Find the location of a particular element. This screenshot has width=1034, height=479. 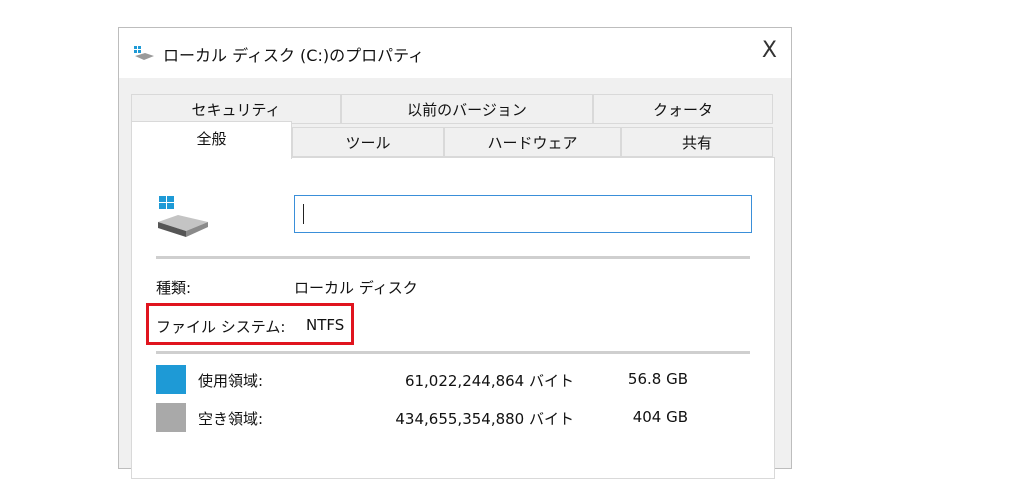

free-space-bytes: 434,655,354,880 バイト is located at coordinates (484, 419).